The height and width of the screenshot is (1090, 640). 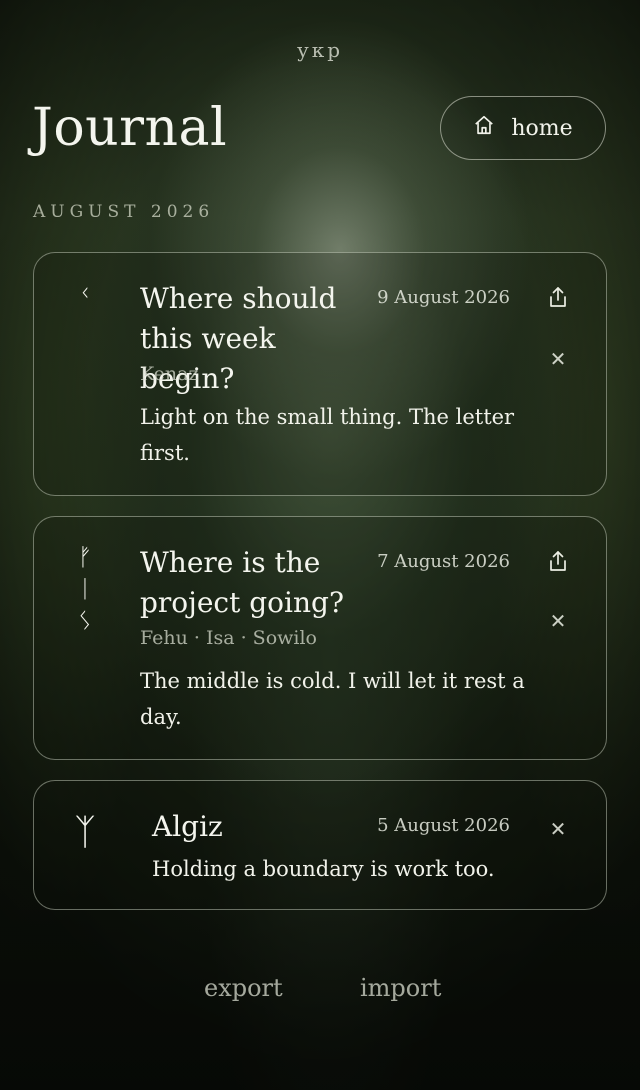 What do you see at coordinates (542, 128) in the screenshot?
I see `home-button-label: home` at bounding box center [542, 128].